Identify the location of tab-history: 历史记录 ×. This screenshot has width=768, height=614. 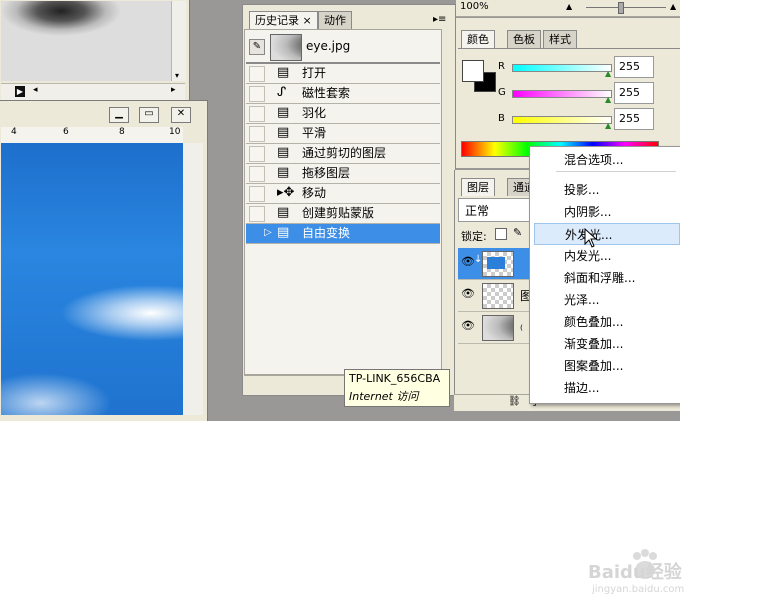
(283, 20).